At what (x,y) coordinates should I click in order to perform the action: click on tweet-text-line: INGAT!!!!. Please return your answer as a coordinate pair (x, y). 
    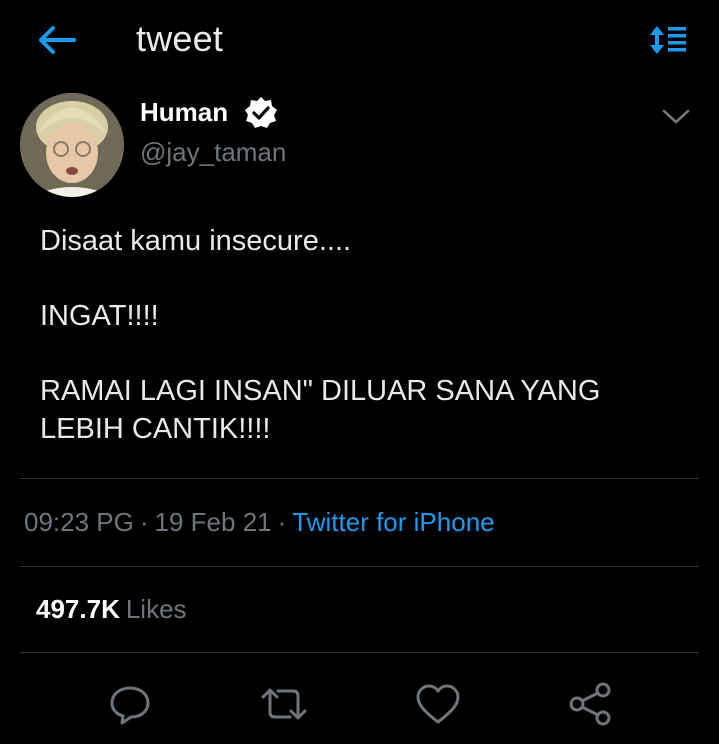
    Looking at the image, I should click on (99, 316).